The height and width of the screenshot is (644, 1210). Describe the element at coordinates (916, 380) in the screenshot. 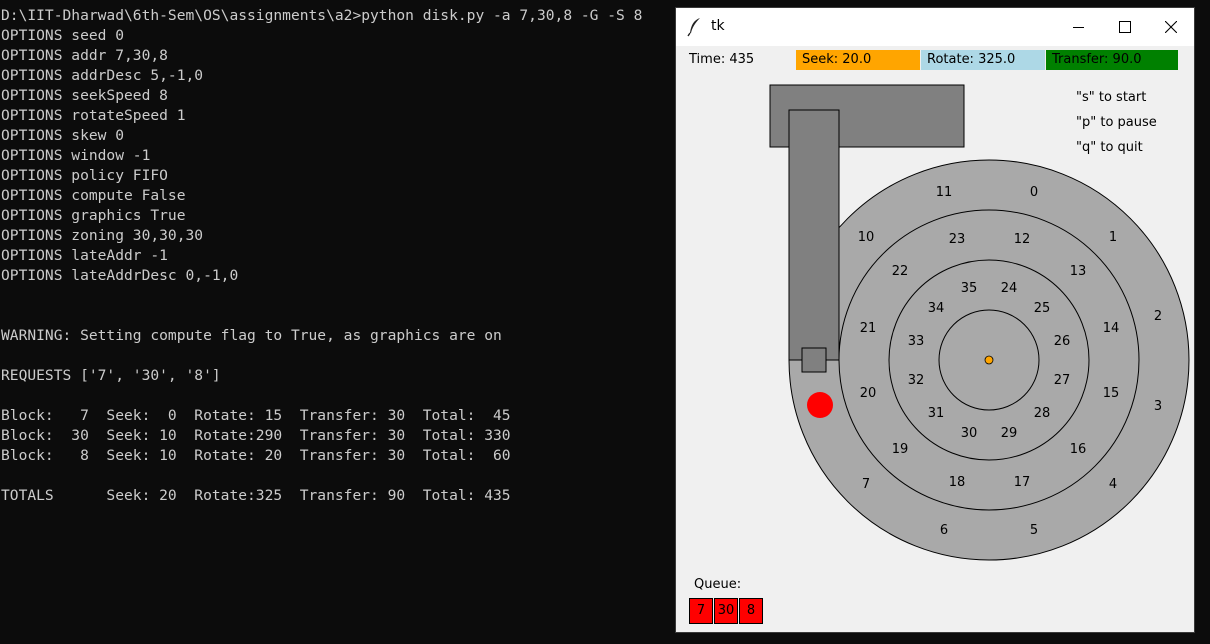

I see `block-label: 32` at that location.